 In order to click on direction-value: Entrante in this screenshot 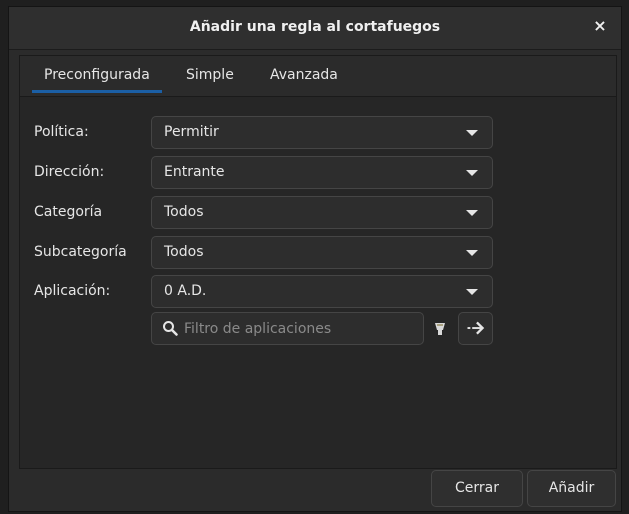, I will do `click(194, 172)`.